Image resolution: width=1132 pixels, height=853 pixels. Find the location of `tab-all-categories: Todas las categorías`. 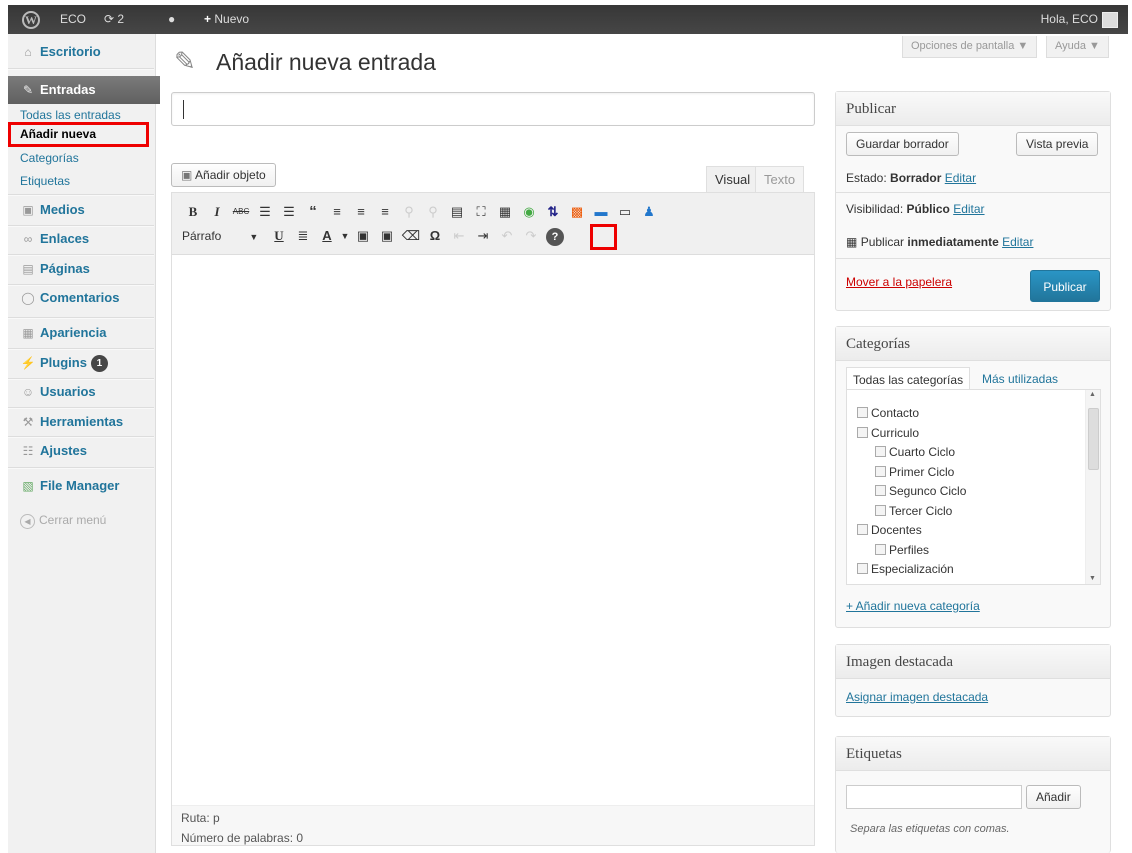

tab-all-categories: Todas las categorías is located at coordinates (908, 379).